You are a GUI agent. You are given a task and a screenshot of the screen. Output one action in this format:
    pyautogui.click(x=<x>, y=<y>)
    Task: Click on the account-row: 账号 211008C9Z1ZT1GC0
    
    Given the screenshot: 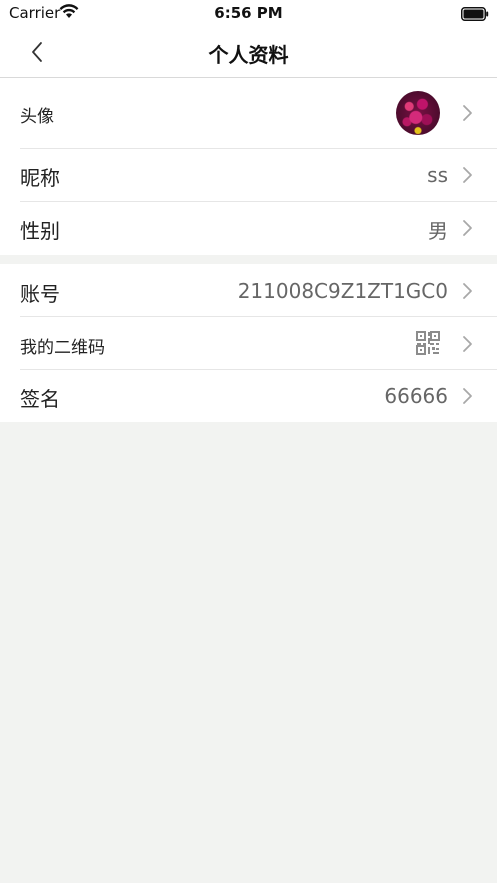 What is the action you would take?
    pyautogui.click(x=248, y=290)
    